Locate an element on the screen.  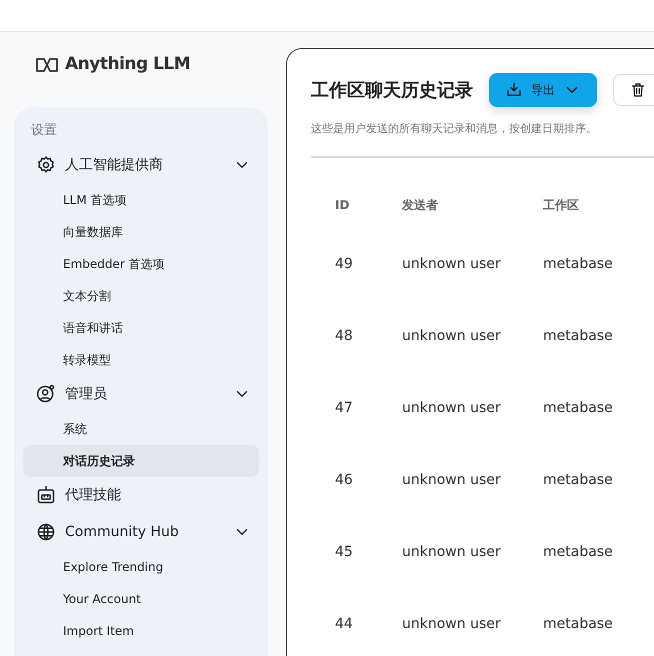
submenu-item: Explore Trending is located at coordinates (141, 566).